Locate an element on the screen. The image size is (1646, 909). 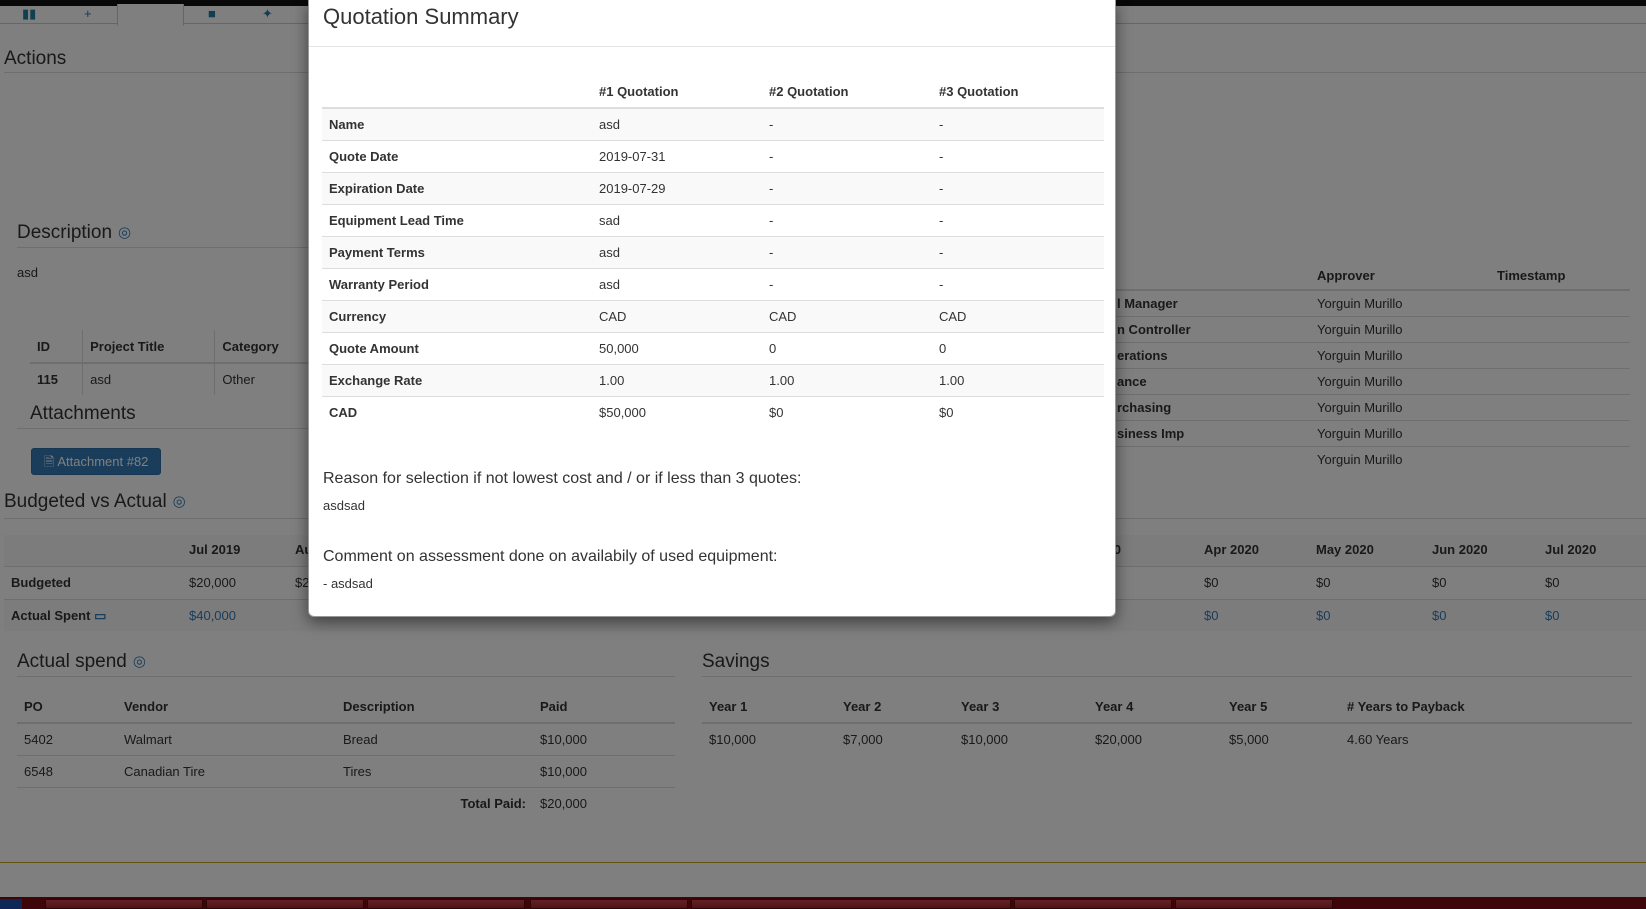
table-row: CAD $50,000 $0 $0 is located at coordinates (713, 411).